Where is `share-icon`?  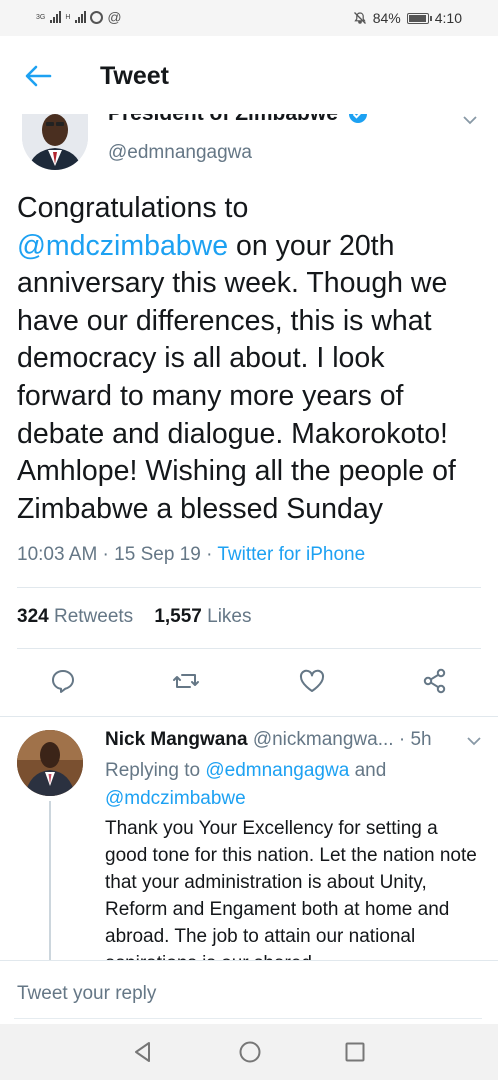
share-icon is located at coordinates (434, 681).